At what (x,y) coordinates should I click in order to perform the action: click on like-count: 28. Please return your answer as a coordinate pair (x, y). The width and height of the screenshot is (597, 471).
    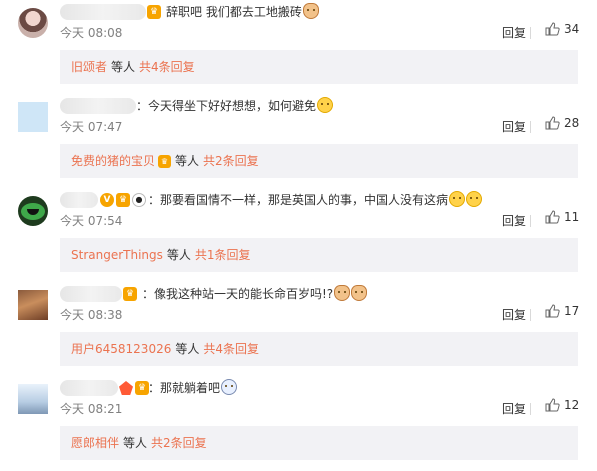
    Looking at the image, I should click on (572, 123).